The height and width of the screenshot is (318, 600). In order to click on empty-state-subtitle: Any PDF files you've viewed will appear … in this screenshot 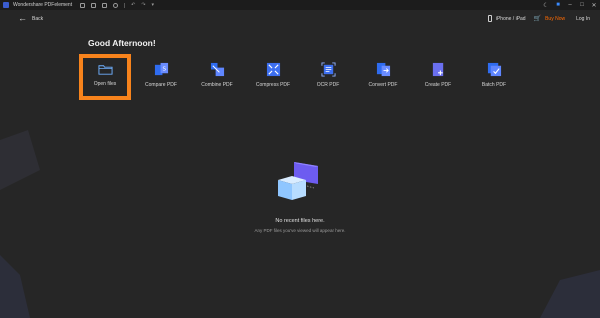, I will do `click(300, 230)`.